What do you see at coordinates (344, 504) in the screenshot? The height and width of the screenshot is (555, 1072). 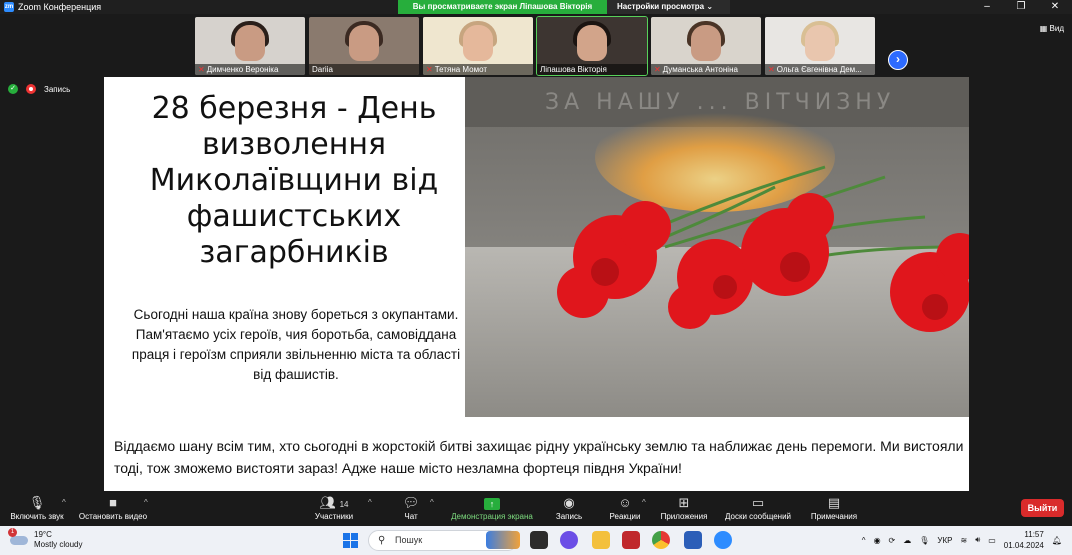 I see `participants-count: 14` at bounding box center [344, 504].